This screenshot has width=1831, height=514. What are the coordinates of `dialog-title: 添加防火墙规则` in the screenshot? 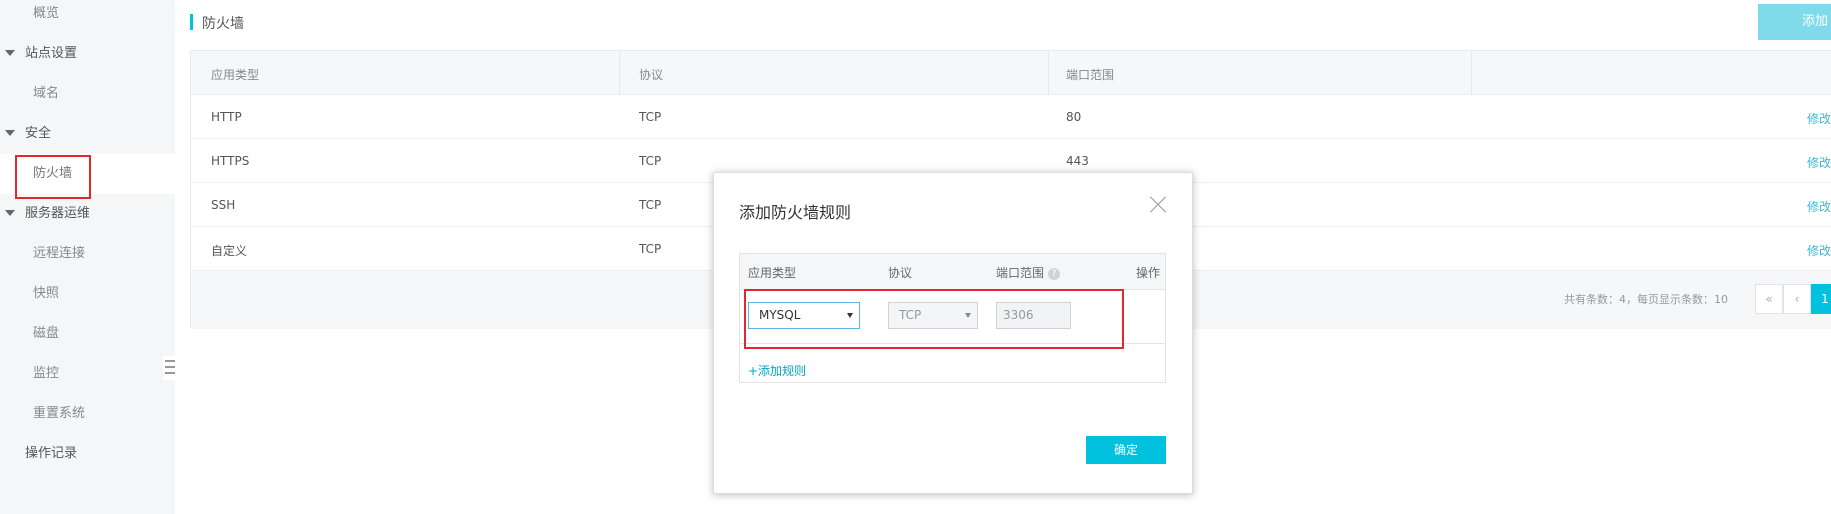 It's located at (795, 212).